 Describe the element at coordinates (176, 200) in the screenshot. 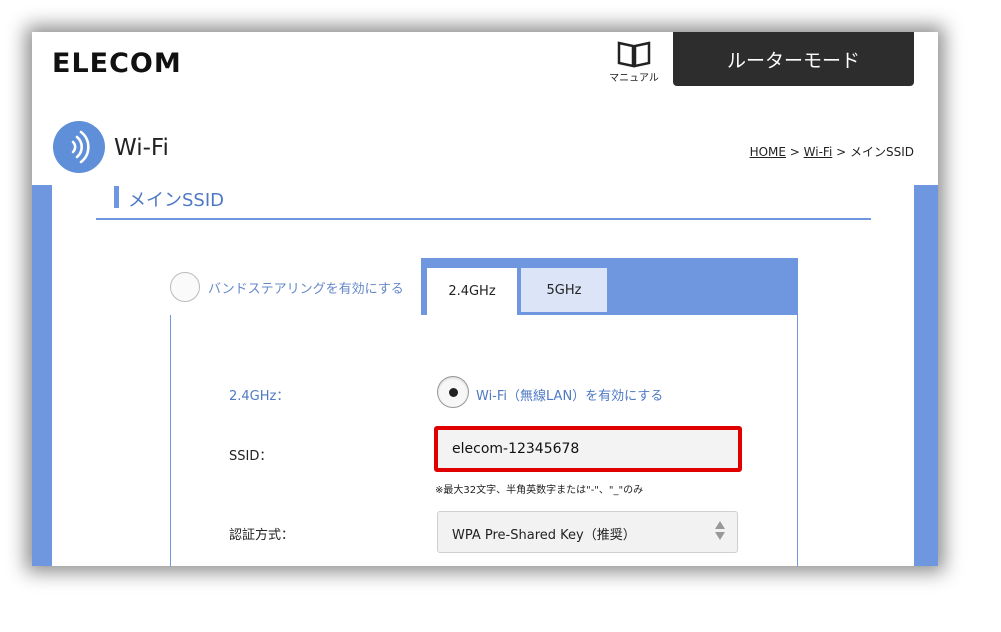

I see `section-title: メインSSID` at that location.